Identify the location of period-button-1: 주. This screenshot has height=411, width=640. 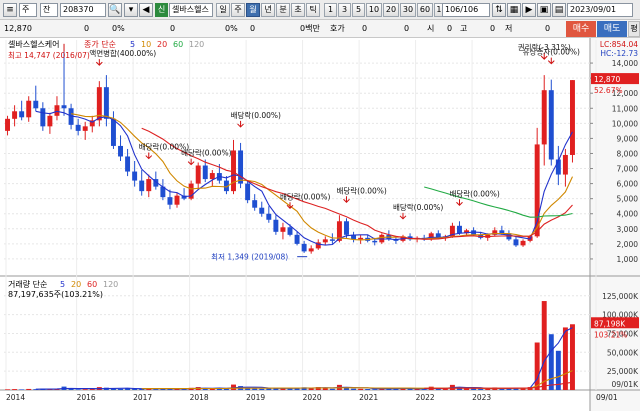
(238, 10).